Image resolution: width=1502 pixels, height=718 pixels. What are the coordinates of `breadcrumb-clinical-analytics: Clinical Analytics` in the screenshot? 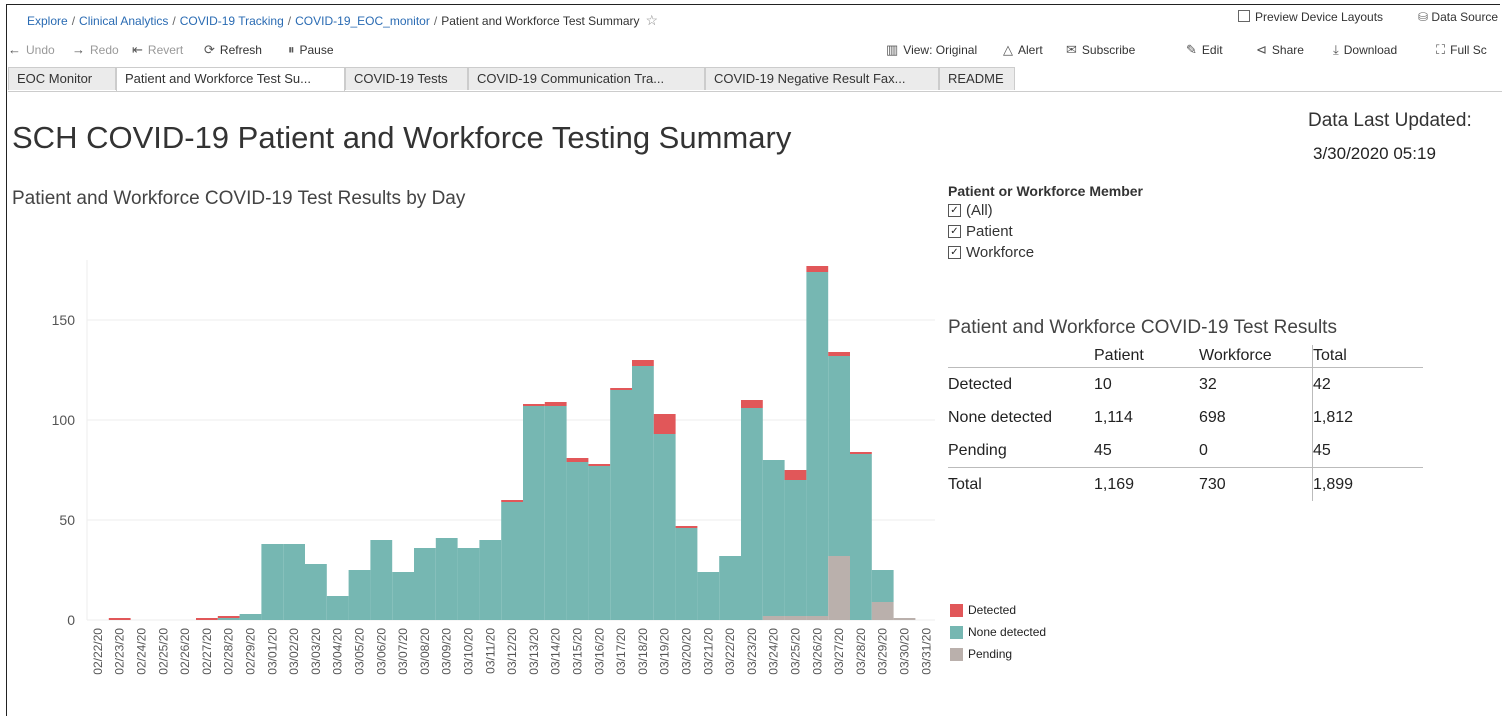 It's located at (123, 21).